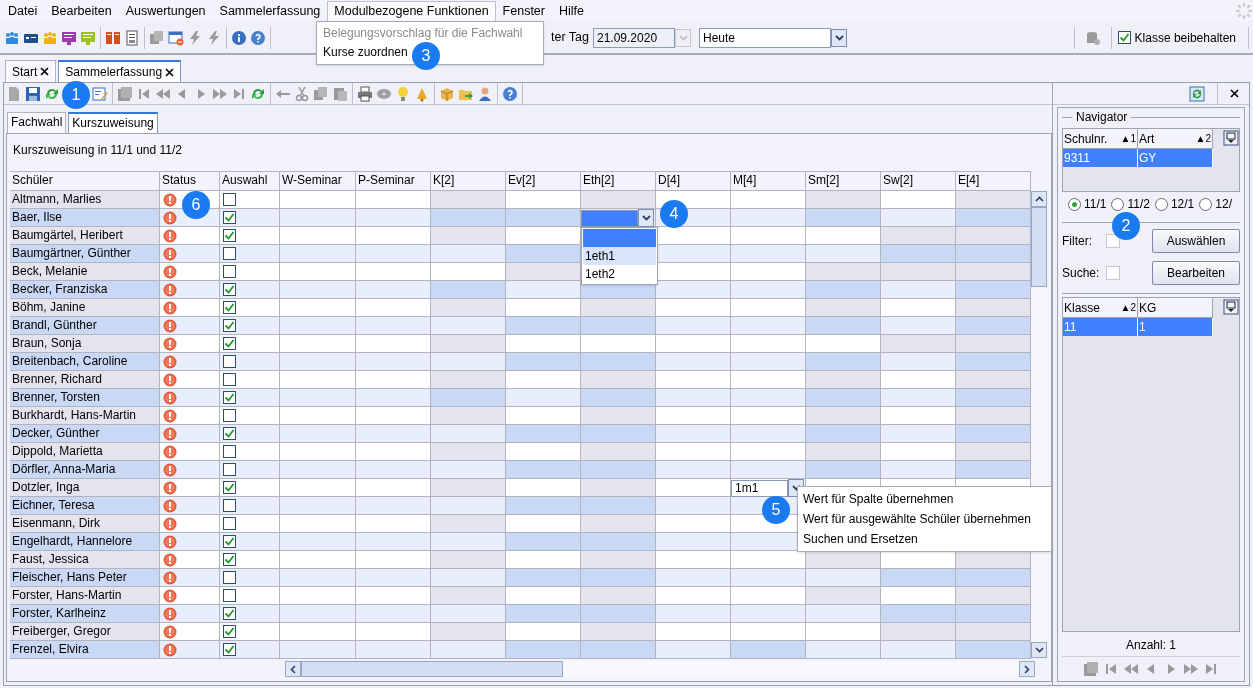  I want to click on last-icon, so click(1211, 669).